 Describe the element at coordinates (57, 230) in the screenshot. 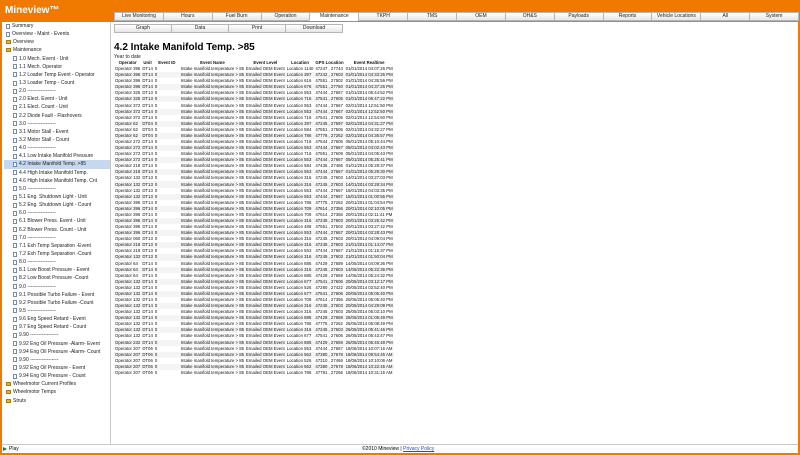

I see `sidebar-item: 6.2 Blower Press. Count - Unit` at that location.